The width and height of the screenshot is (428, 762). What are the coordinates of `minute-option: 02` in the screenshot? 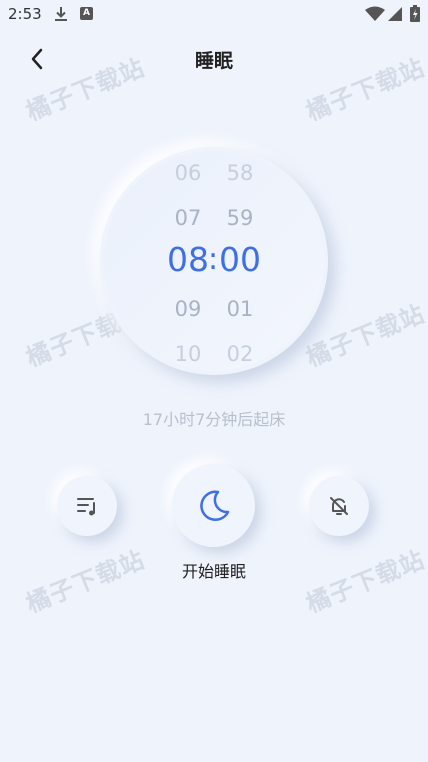 It's located at (240, 354).